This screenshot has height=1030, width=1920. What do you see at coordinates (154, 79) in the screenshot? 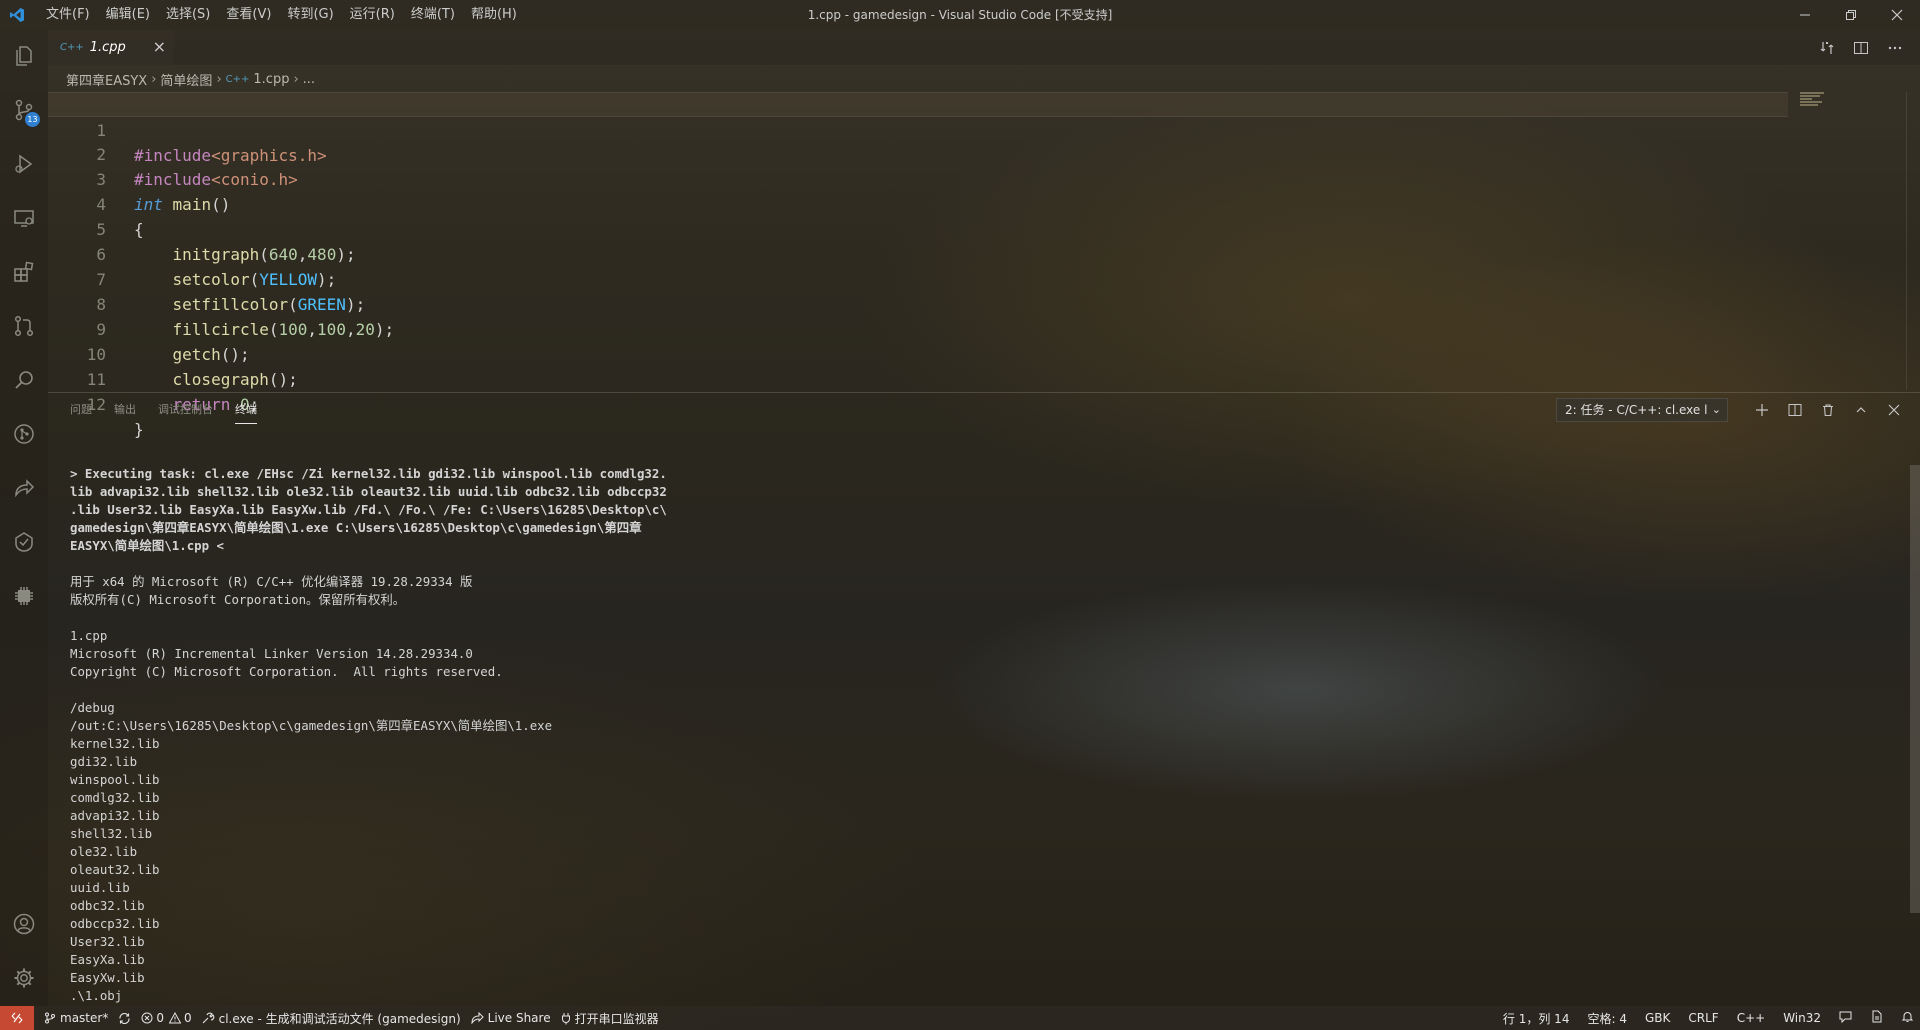
I see `chevron-right-icon: ›` at bounding box center [154, 79].